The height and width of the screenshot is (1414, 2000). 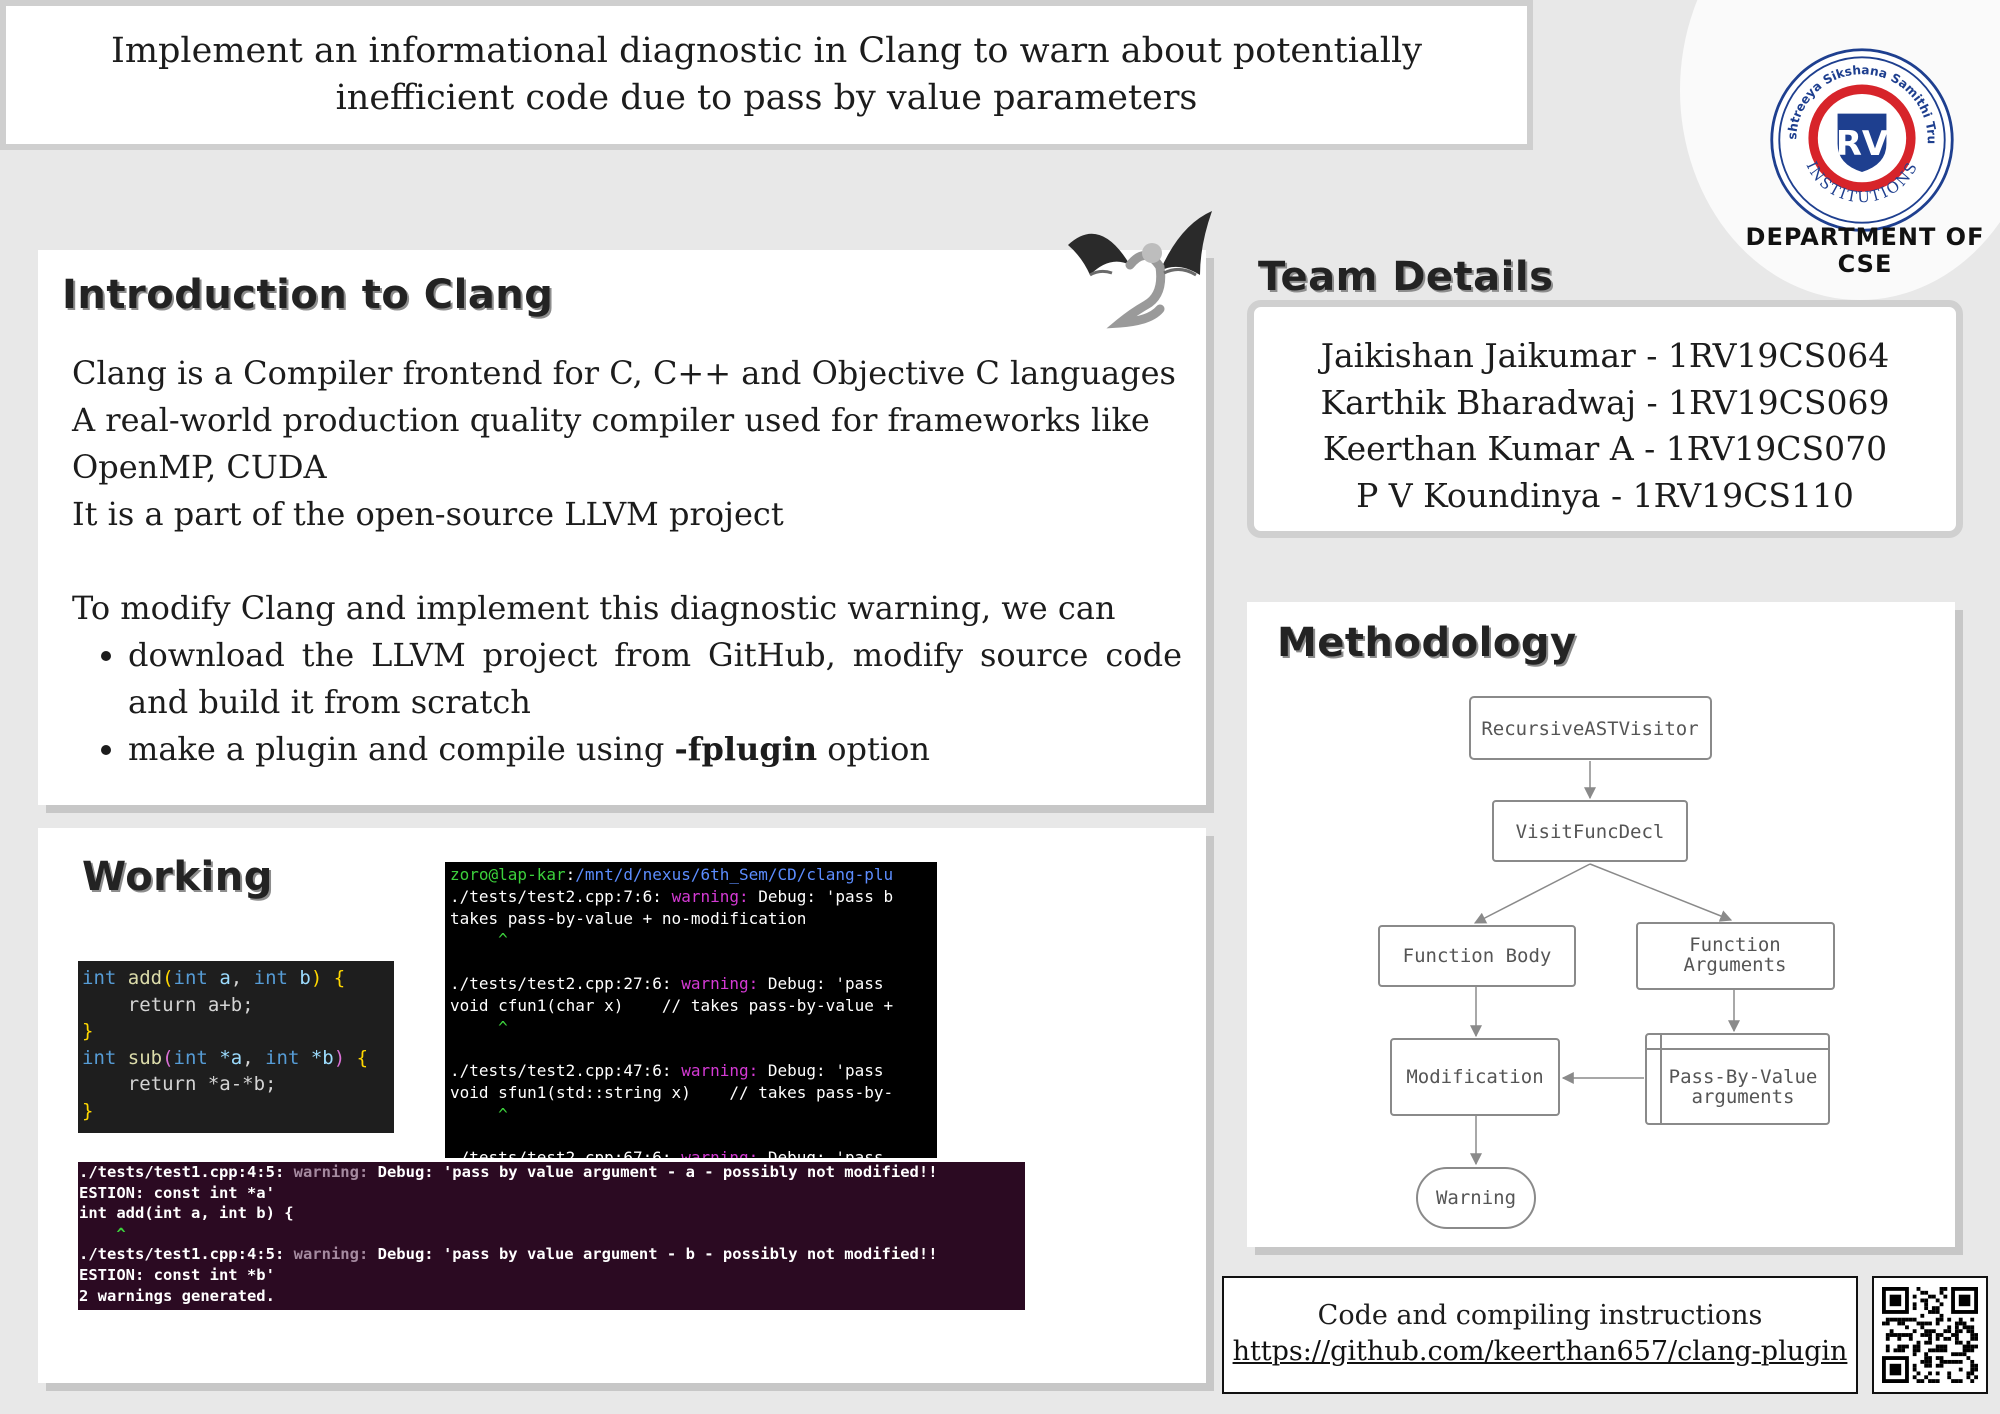 What do you see at coordinates (102, 1233) in the screenshot?
I see `code-token: ^` at bounding box center [102, 1233].